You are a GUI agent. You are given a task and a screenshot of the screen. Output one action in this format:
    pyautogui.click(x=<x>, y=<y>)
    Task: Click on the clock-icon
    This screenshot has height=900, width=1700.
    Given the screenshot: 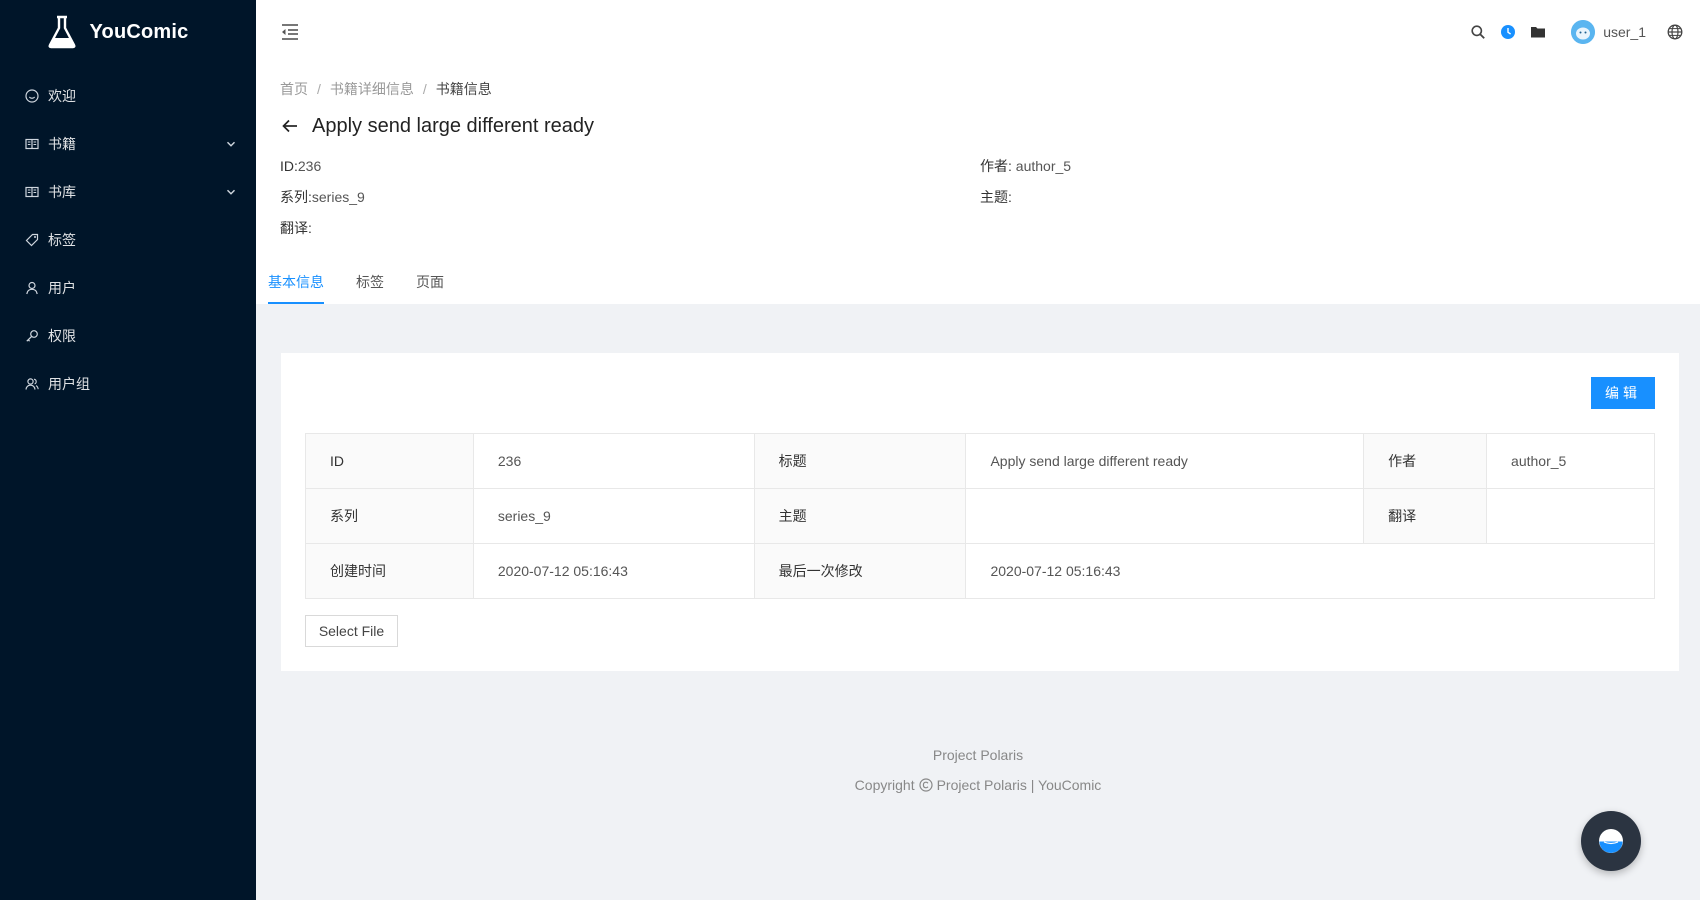 What is the action you would take?
    pyautogui.click(x=1508, y=32)
    